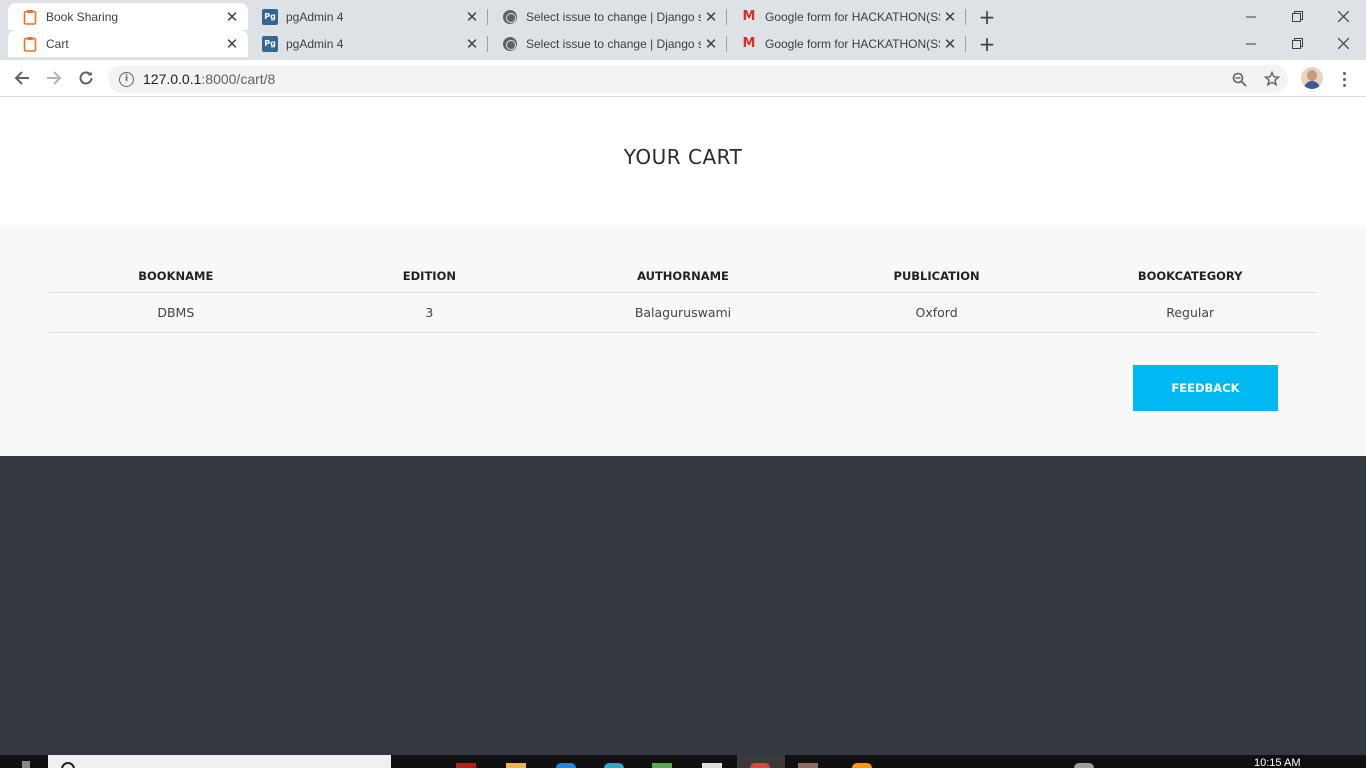  What do you see at coordinates (683, 761) in the screenshot?
I see `windows-taskbar: 10:15 AM` at bounding box center [683, 761].